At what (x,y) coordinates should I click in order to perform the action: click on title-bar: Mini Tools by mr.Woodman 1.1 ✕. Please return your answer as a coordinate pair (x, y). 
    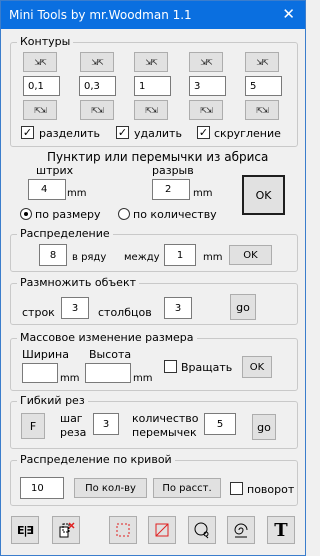
    Looking at the image, I should click on (153, 15).